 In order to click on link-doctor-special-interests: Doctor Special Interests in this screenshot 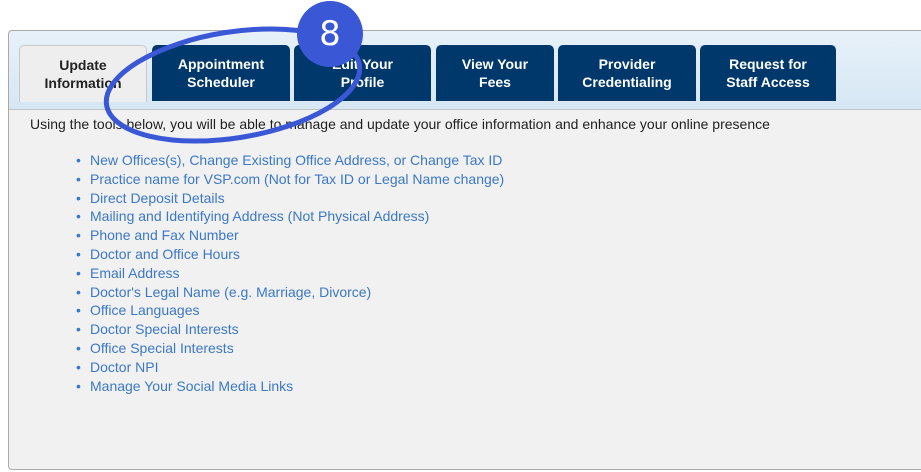, I will do `click(164, 329)`.